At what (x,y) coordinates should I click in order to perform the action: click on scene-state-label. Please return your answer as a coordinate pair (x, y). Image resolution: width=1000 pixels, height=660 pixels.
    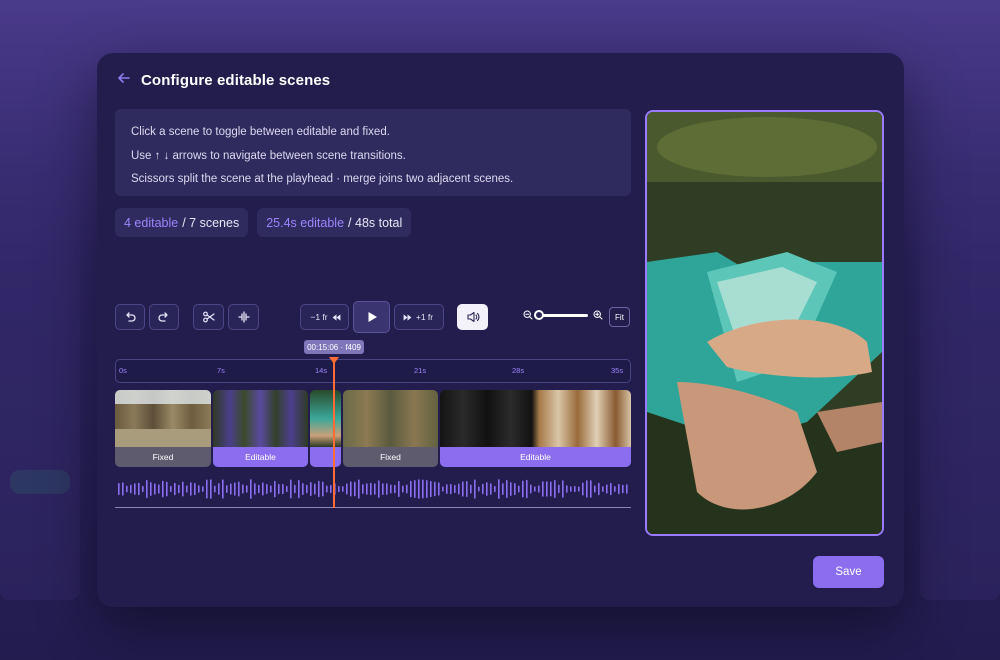
    Looking at the image, I should click on (325, 457).